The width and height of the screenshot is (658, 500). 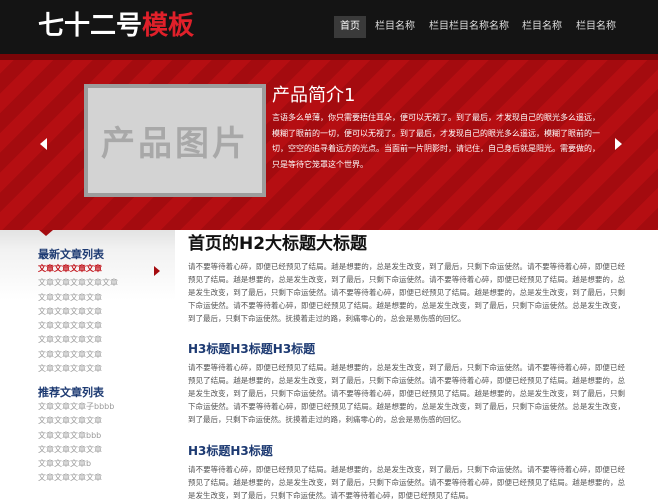 What do you see at coordinates (103, 436) in the screenshot?
I see `recommended-article-item: 文章文章文章bbb` at bounding box center [103, 436].